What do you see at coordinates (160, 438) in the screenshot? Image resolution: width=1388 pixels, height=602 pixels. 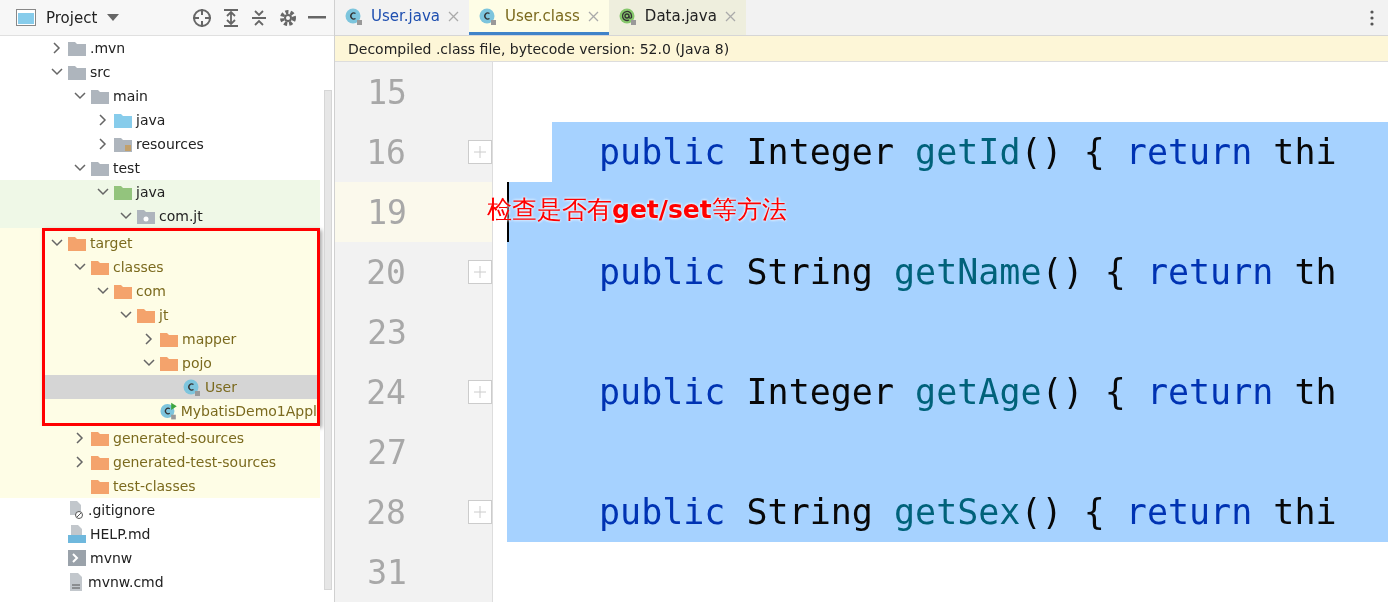 I see `tree-item: generated-sources` at bounding box center [160, 438].